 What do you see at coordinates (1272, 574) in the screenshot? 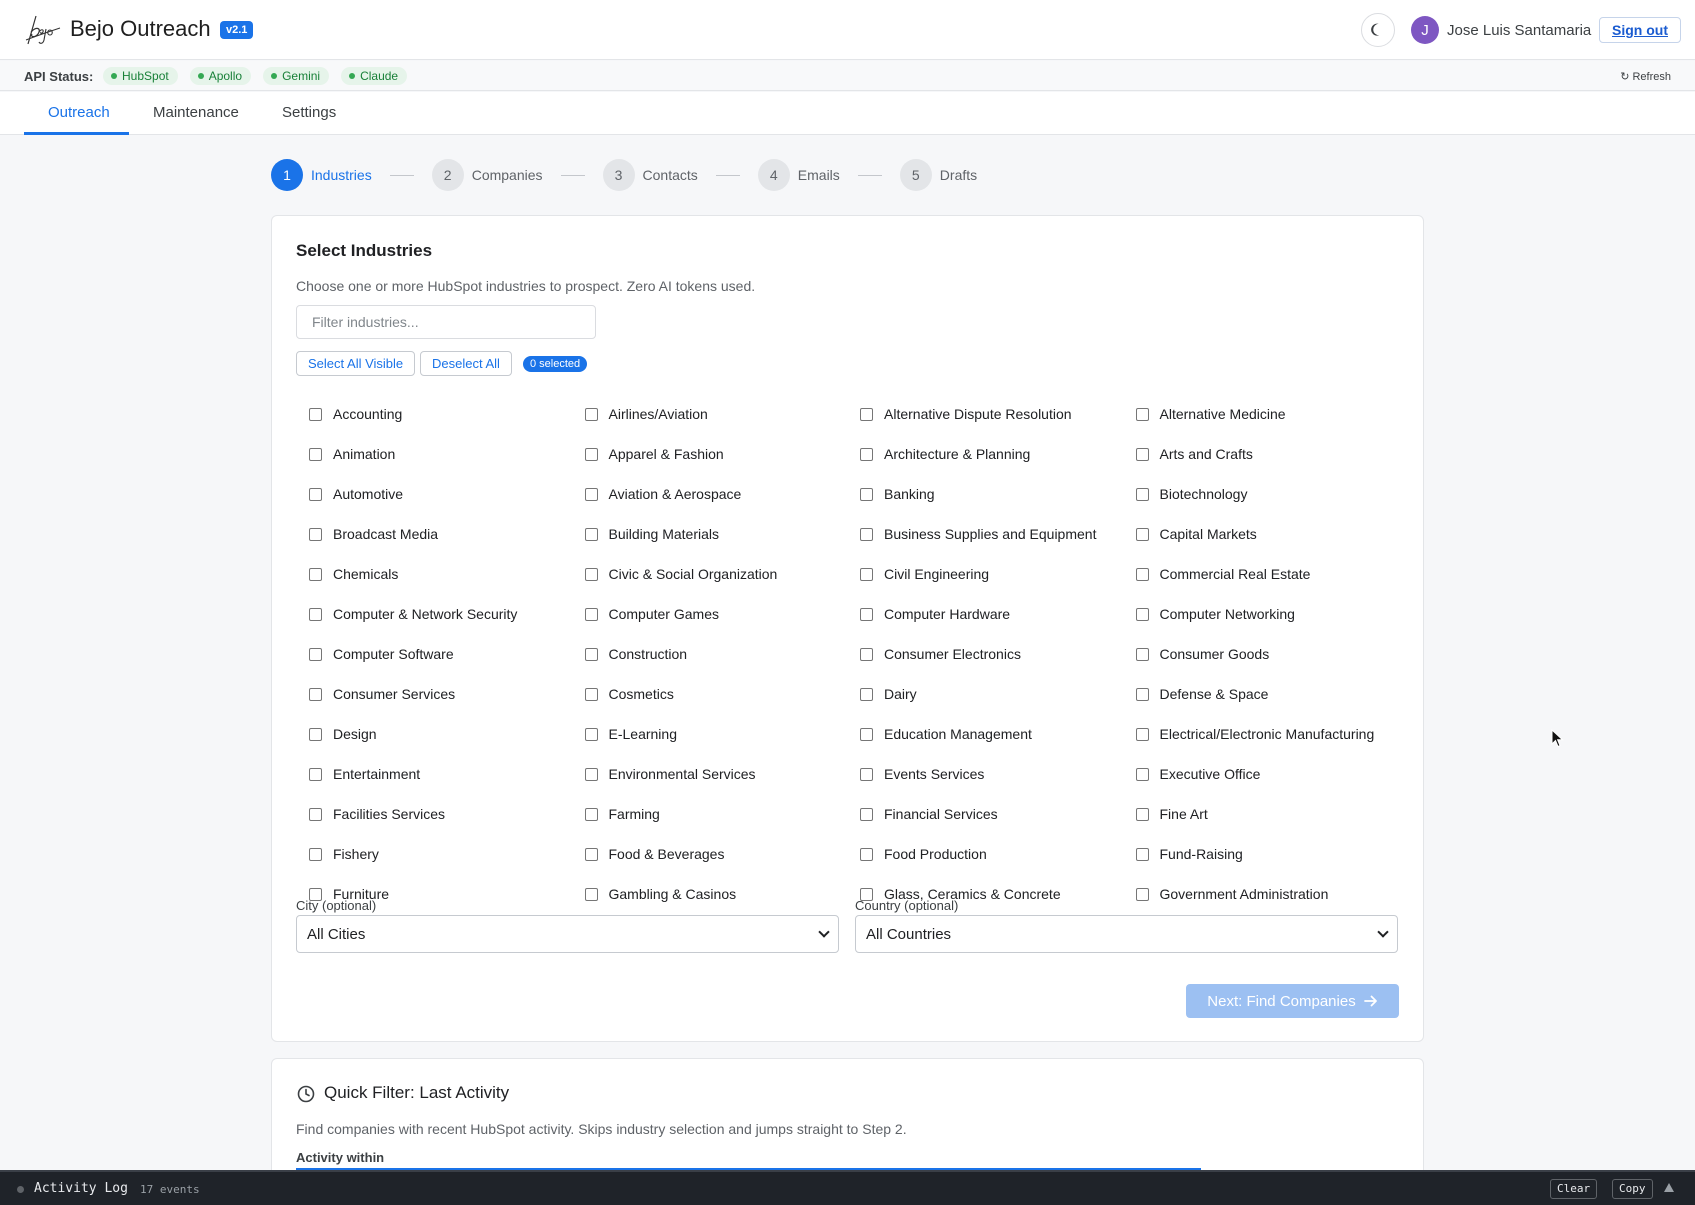
I see `industry-option: Commercial Real Estate` at bounding box center [1272, 574].